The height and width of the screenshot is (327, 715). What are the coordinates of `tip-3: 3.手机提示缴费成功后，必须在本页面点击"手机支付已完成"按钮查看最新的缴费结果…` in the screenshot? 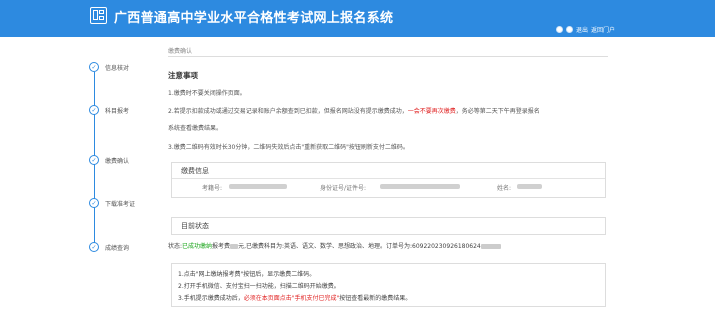 It's located at (388, 299).